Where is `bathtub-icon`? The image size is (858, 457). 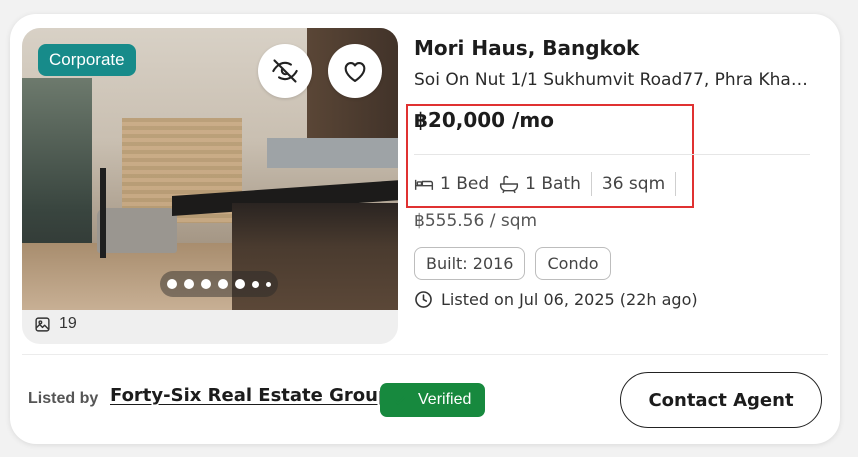 bathtub-icon is located at coordinates (509, 184).